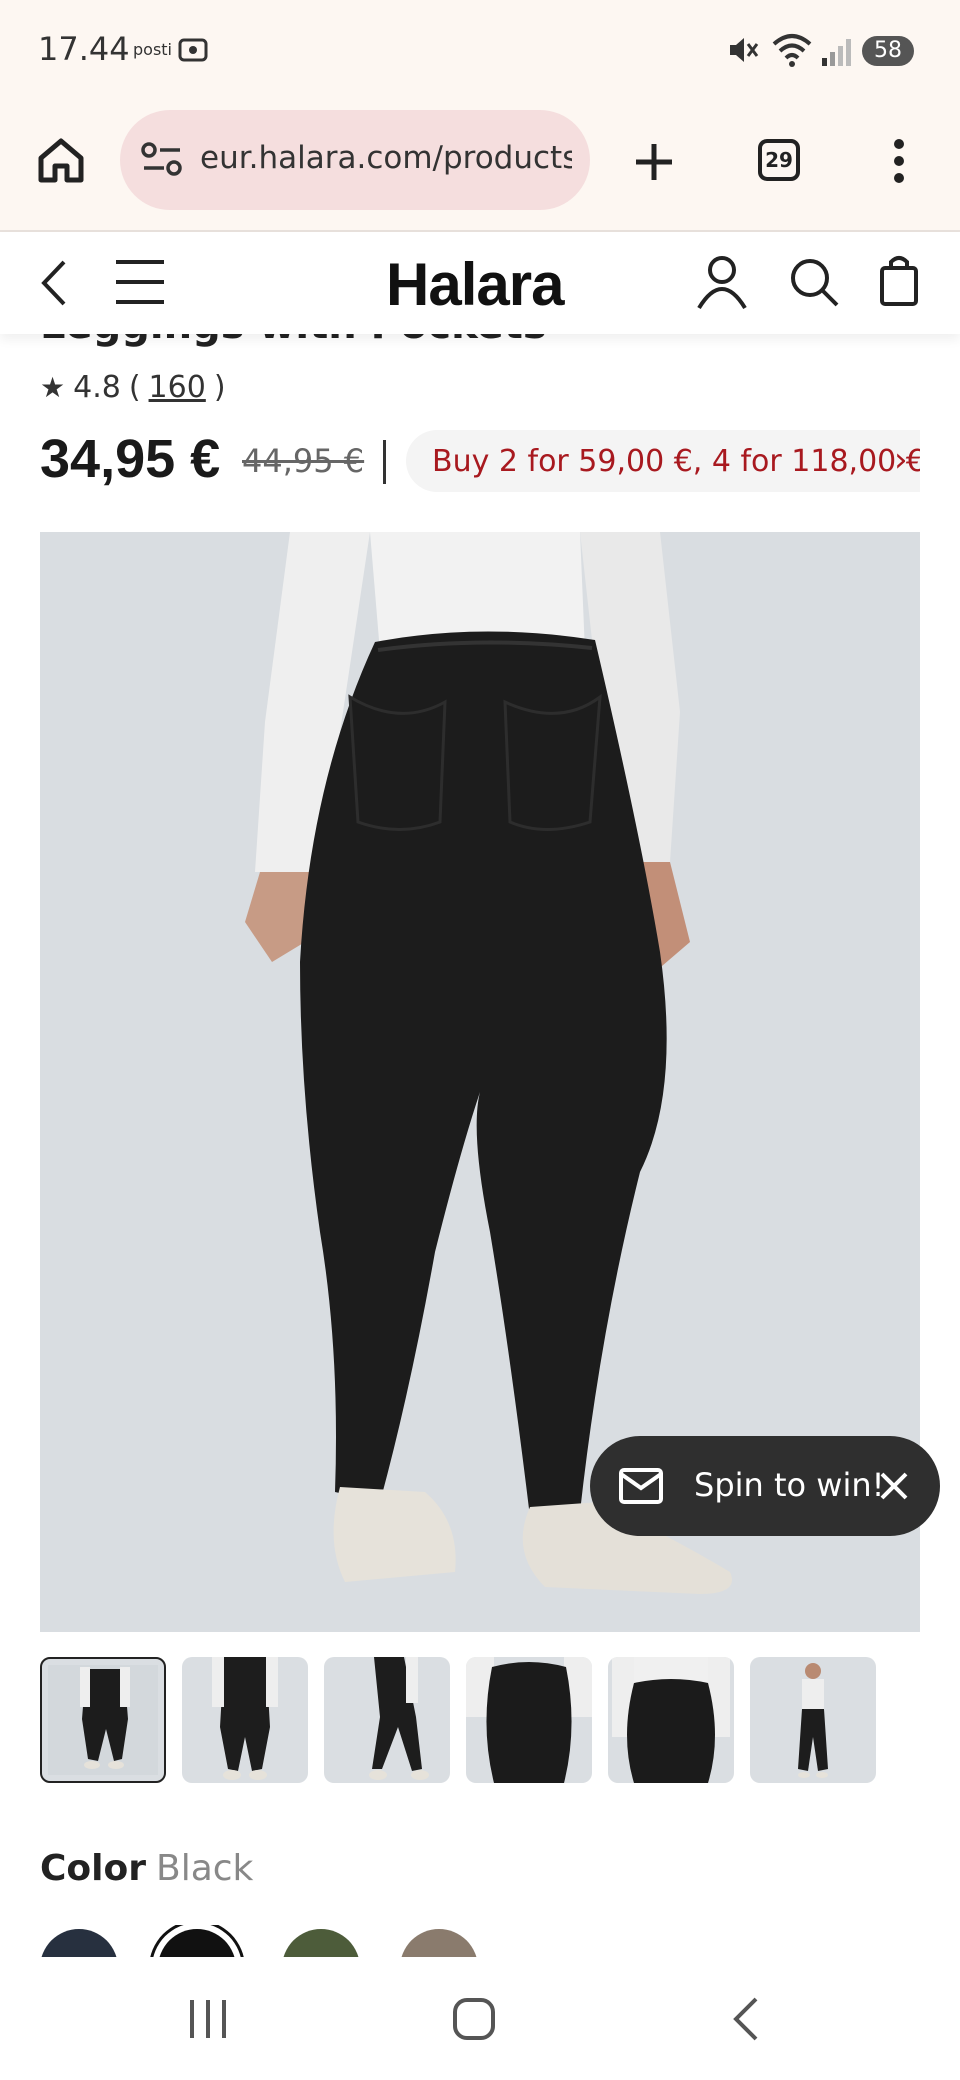  I want to click on nav-back-icon, so click(745, 2019).